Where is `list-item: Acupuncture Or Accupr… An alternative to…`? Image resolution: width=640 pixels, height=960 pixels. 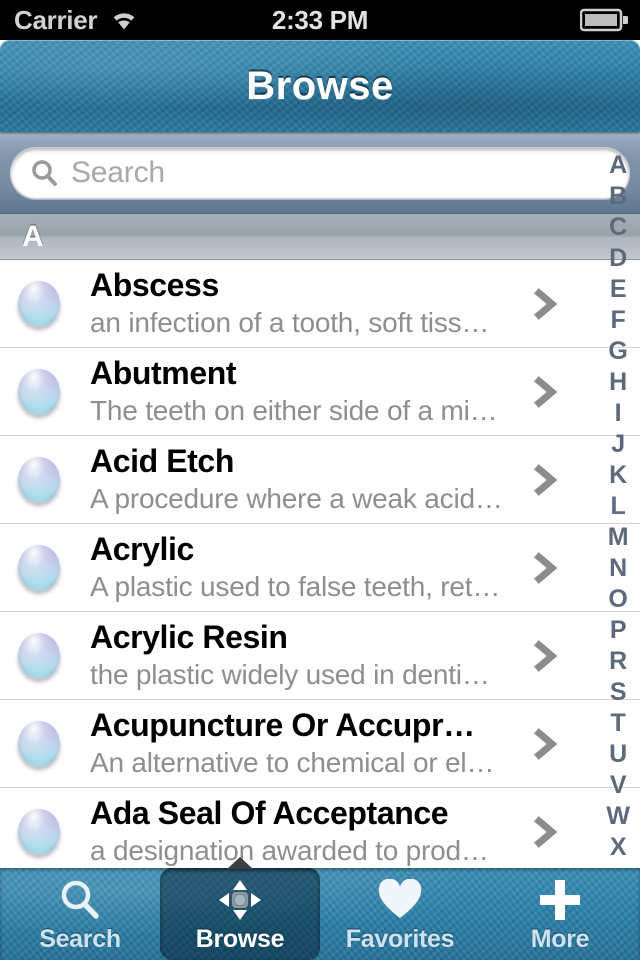
list-item: Acupuncture Or Accupr… An alternative to… is located at coordinates (320, 744).